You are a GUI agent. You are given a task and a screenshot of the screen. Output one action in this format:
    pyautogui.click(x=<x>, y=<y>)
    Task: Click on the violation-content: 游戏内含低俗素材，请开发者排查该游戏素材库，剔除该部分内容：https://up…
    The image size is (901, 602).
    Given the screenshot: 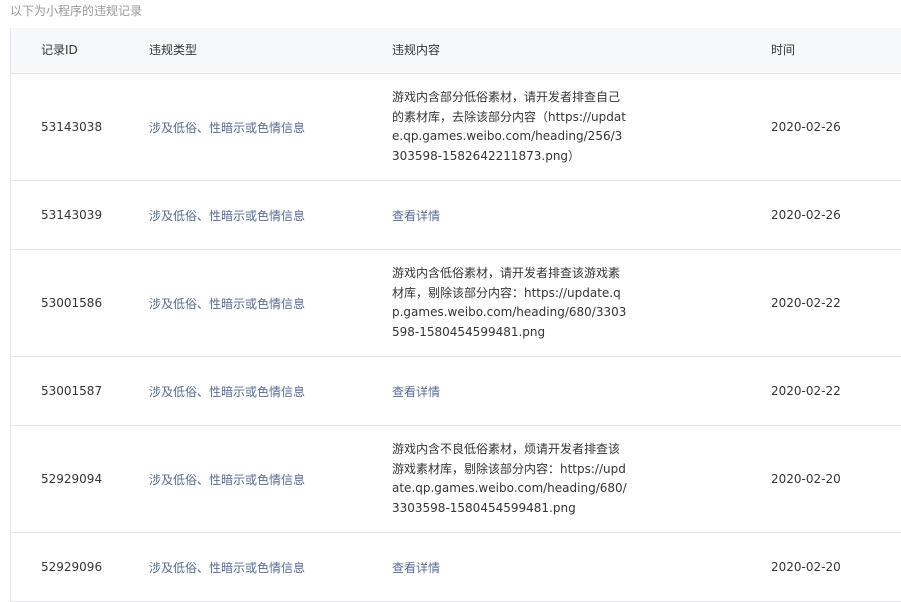 What is the action you would take?
    pyautogui.click(x=509, y=302)
    